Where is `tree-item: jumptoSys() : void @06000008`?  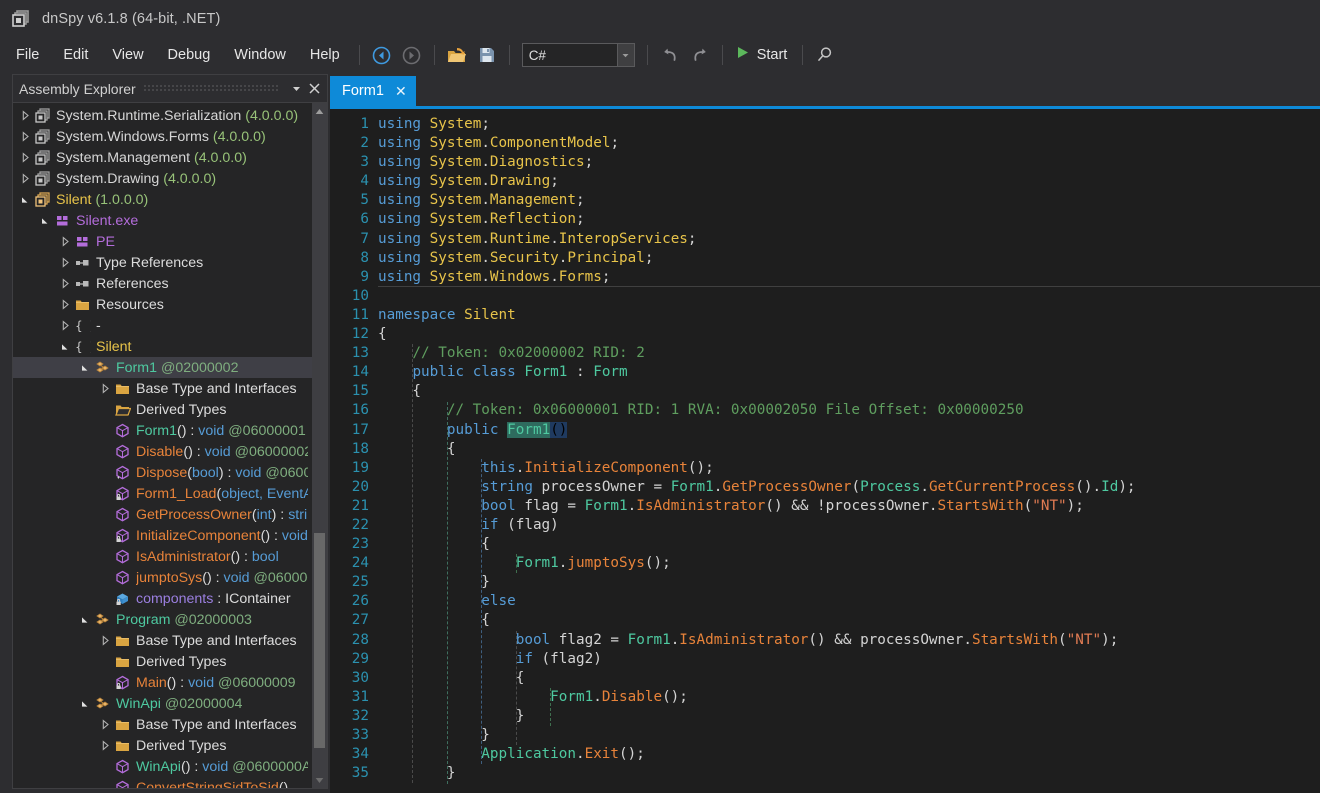
tree-item: jumptoSys() : void @06000008 is located at coordinates (162, 577).